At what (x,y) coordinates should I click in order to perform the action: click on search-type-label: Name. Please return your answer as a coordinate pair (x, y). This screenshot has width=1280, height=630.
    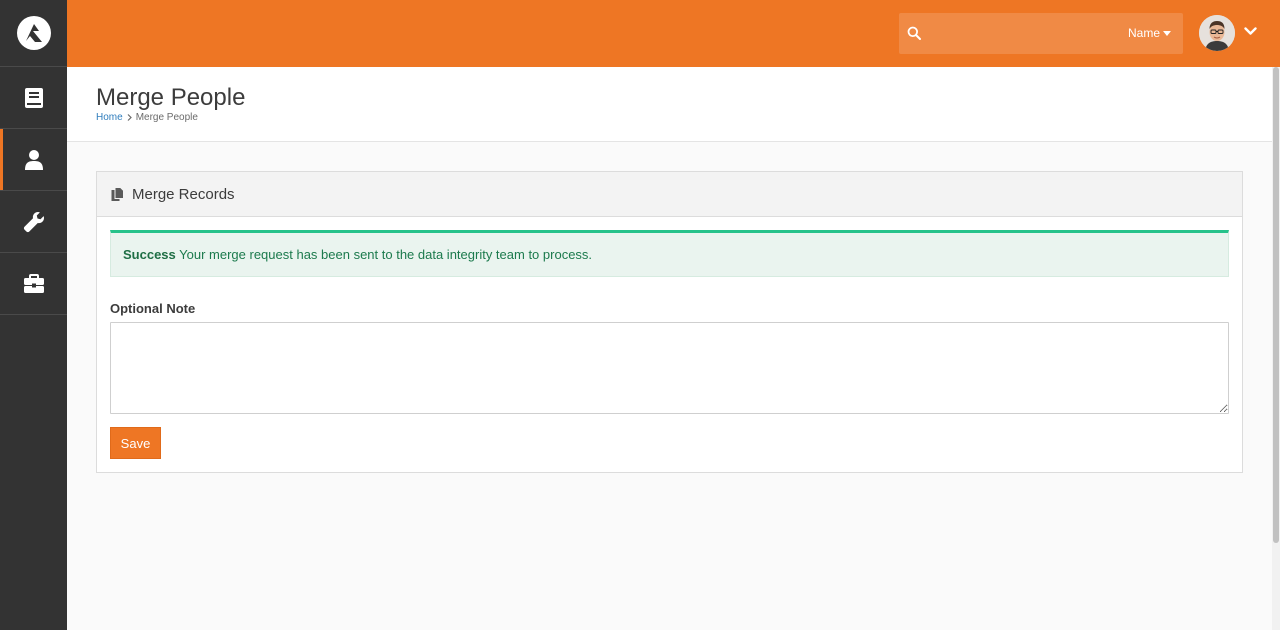
    Looking at the image, I should click on (1143, 33).